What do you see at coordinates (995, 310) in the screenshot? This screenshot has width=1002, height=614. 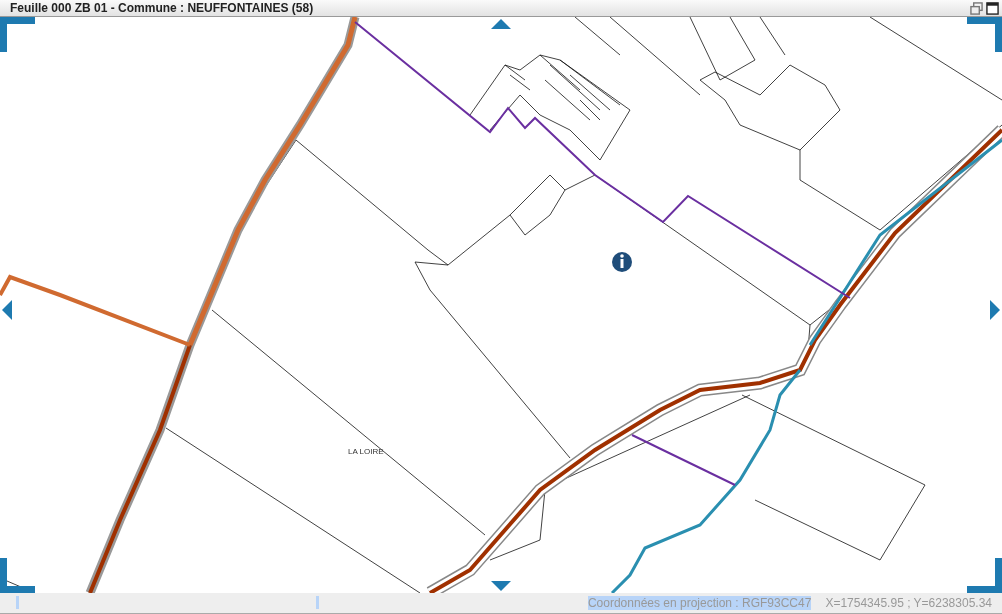 I see `pan-right-icon` at bounding box center [995, 310].